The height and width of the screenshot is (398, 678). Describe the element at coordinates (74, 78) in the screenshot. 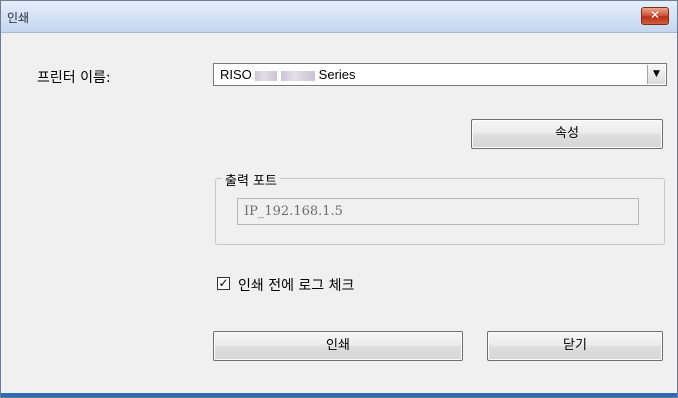

I see `printer-name-label: 프린터 이름:` at that location.